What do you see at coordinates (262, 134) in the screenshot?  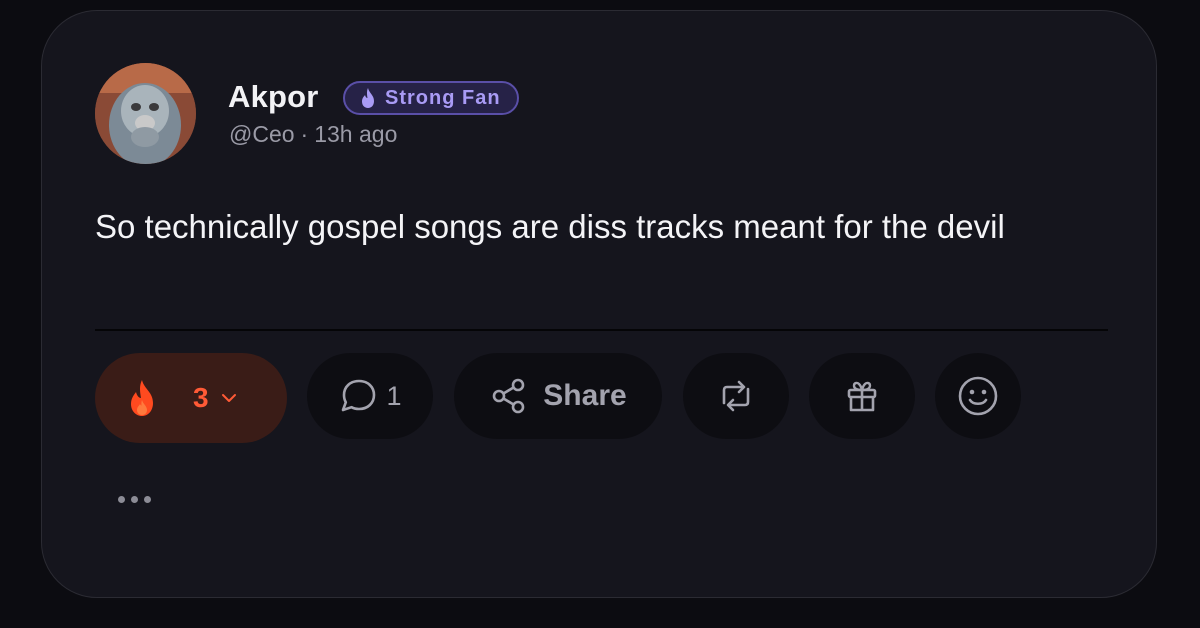 I see `author-handle: @Ceo` at bounding box center [262, 134].